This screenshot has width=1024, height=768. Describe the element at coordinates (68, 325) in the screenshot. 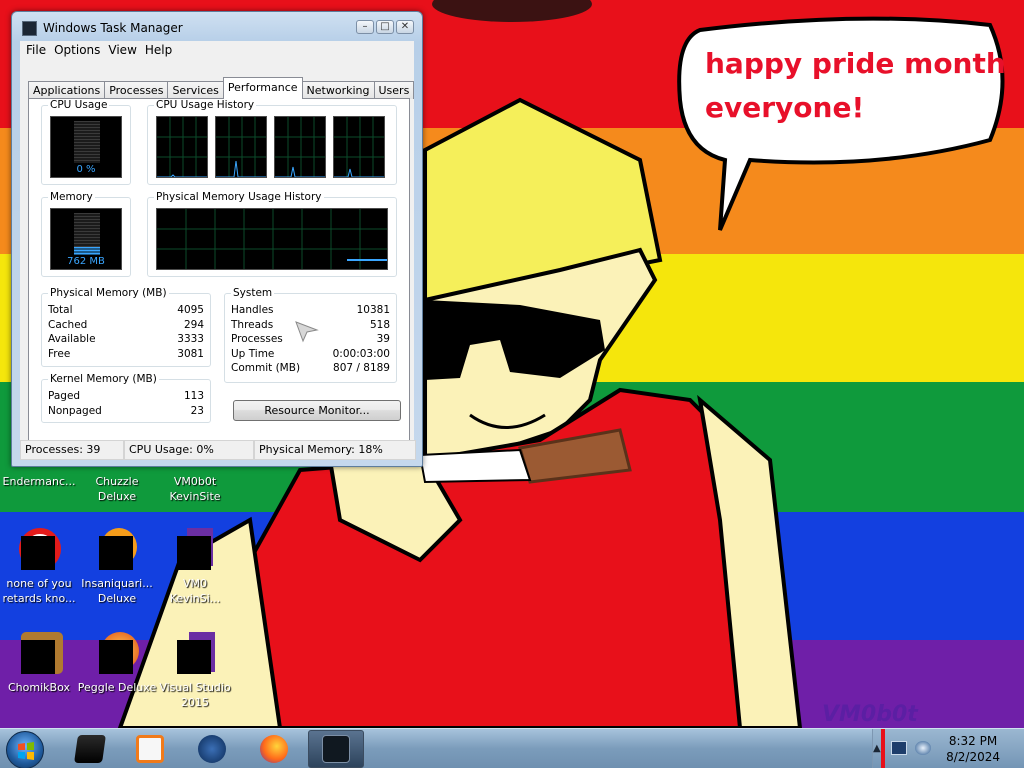

I see `stat-label: Cached` at that location.